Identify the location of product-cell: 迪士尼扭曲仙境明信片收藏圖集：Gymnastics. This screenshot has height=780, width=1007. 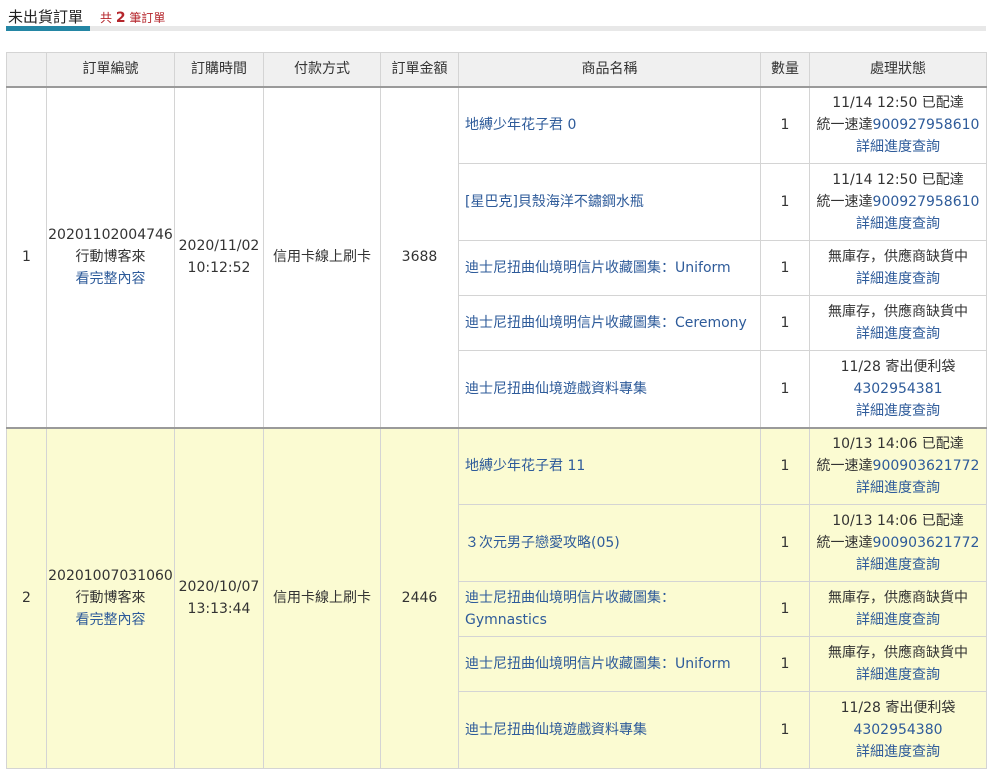
(609, 609).